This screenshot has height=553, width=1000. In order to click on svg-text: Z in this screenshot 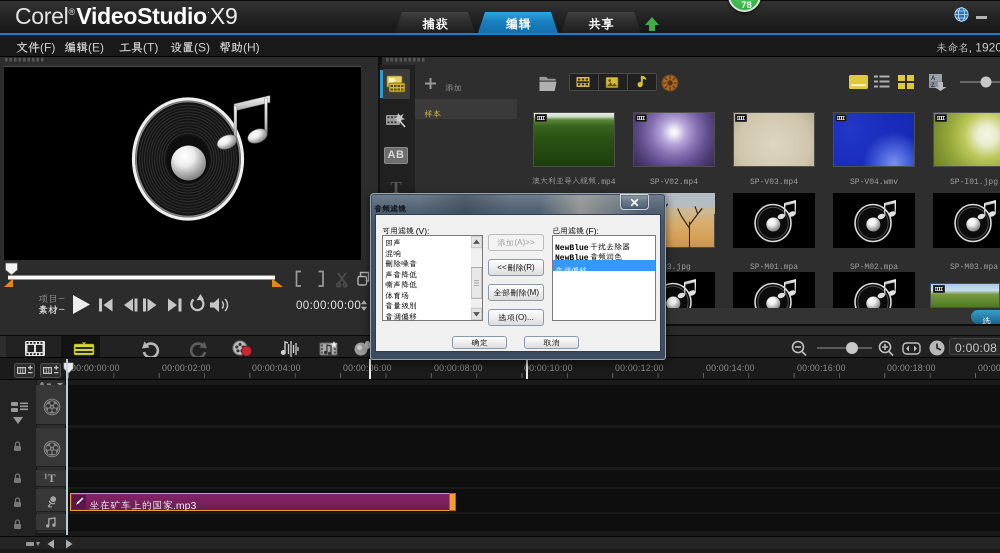, I will do `click(933, 86)`.